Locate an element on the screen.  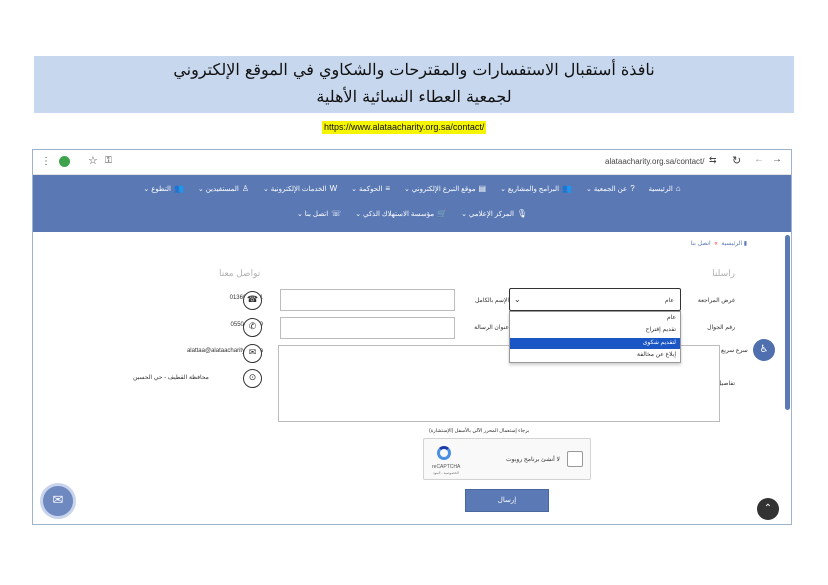
quick-access-label: سرع سريع is located at coordinates (734, 351).